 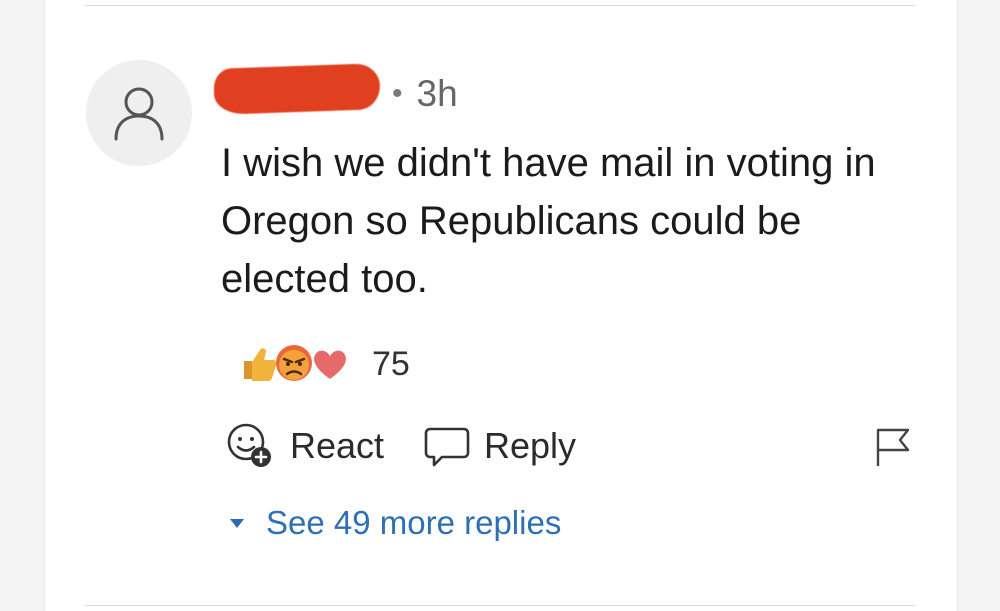 I want to click on speech-bubble-icon, so click(x=447, y=447).